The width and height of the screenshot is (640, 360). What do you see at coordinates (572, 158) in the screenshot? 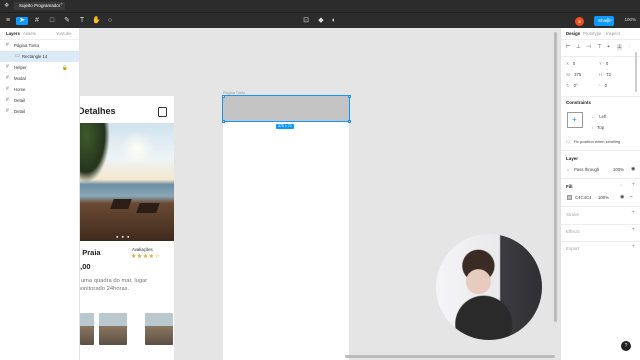
I see `layer-title: Layer` at bounding box center [572, 158].